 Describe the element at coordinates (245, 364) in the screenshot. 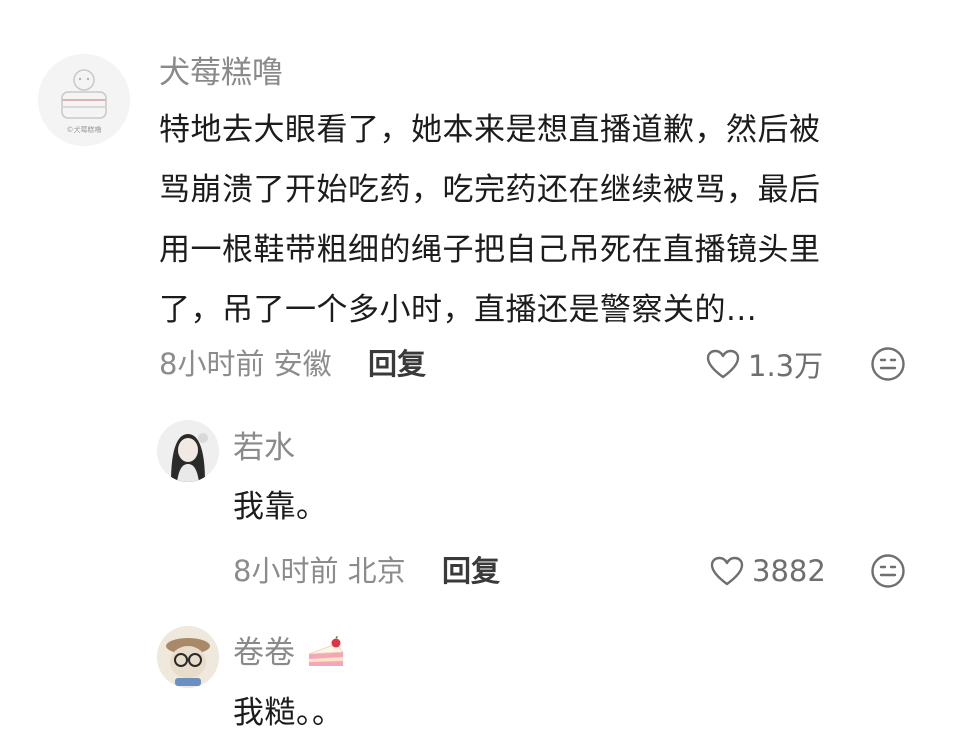

I see `comment-meta: 8小时前 安徽` at that location.